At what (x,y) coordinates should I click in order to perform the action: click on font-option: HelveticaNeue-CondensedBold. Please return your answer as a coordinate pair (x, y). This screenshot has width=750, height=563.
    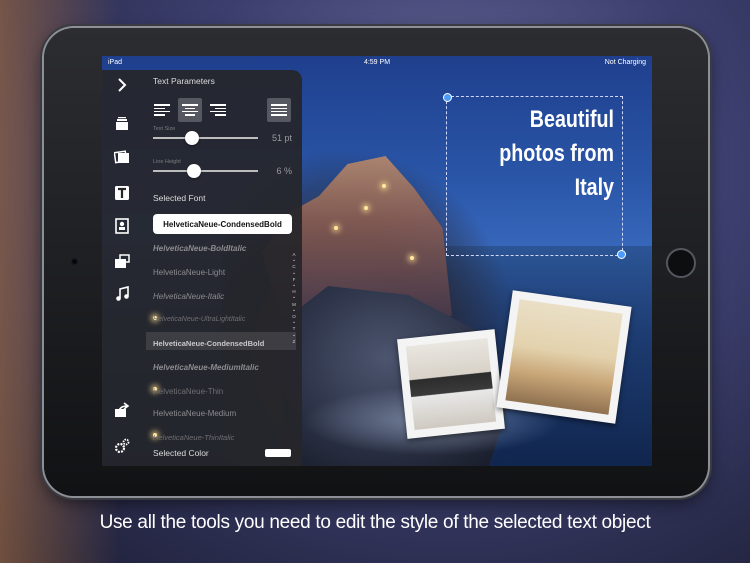
    Looking at the image, I should click on (208, 343).